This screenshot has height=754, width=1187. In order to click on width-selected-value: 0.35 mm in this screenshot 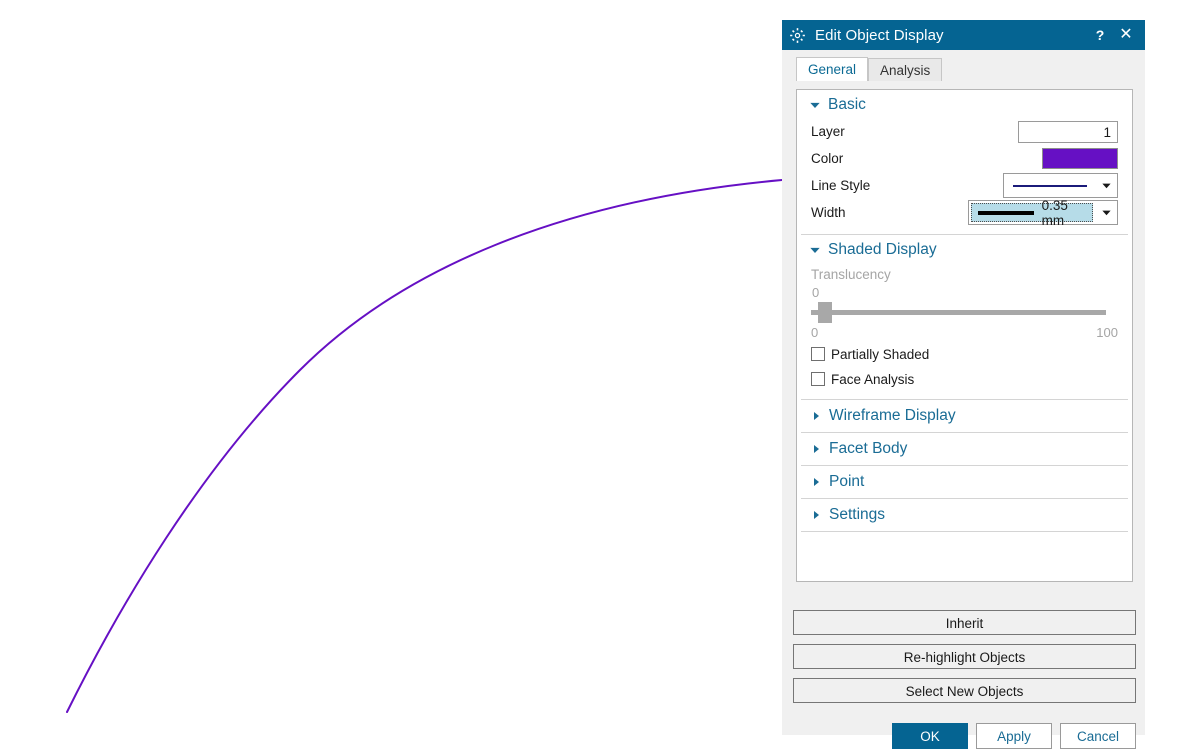, I will do `click(1032, 213)`.